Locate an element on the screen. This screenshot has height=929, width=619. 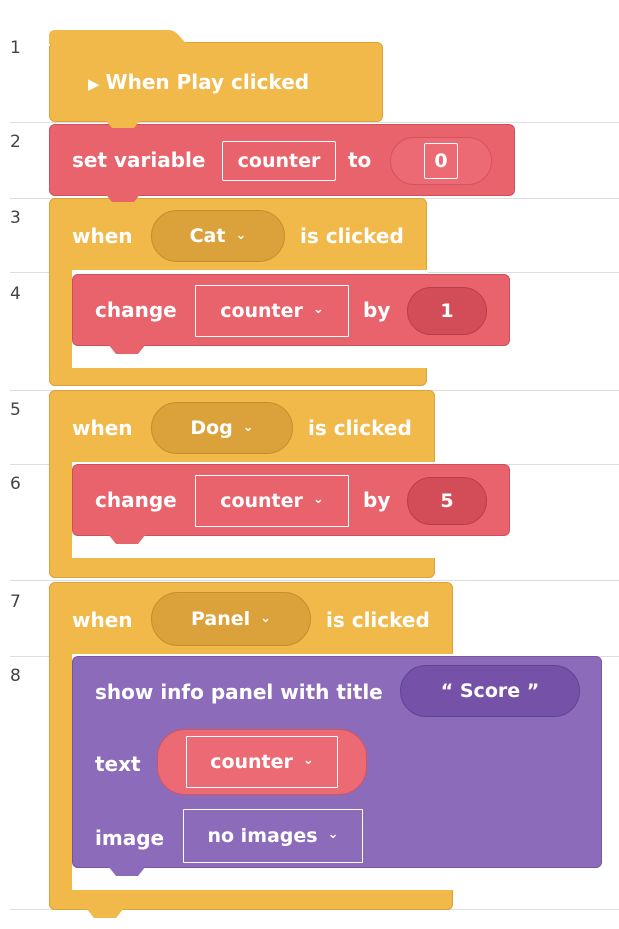
sprite-dropdown-panel: Panel ⌄ is located at coordinates (231, 619).